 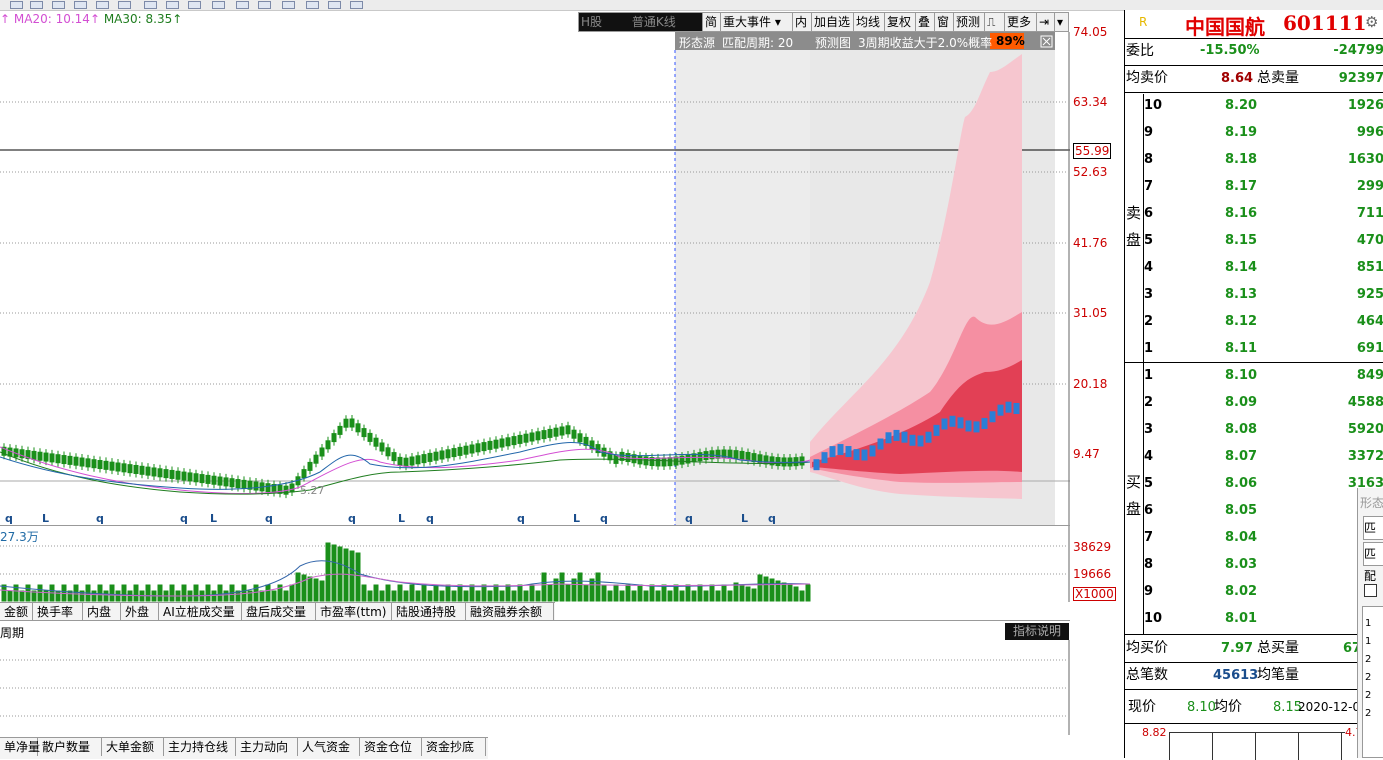 I want to click on buy-price: 8.03, so click(x=1241, y=564).